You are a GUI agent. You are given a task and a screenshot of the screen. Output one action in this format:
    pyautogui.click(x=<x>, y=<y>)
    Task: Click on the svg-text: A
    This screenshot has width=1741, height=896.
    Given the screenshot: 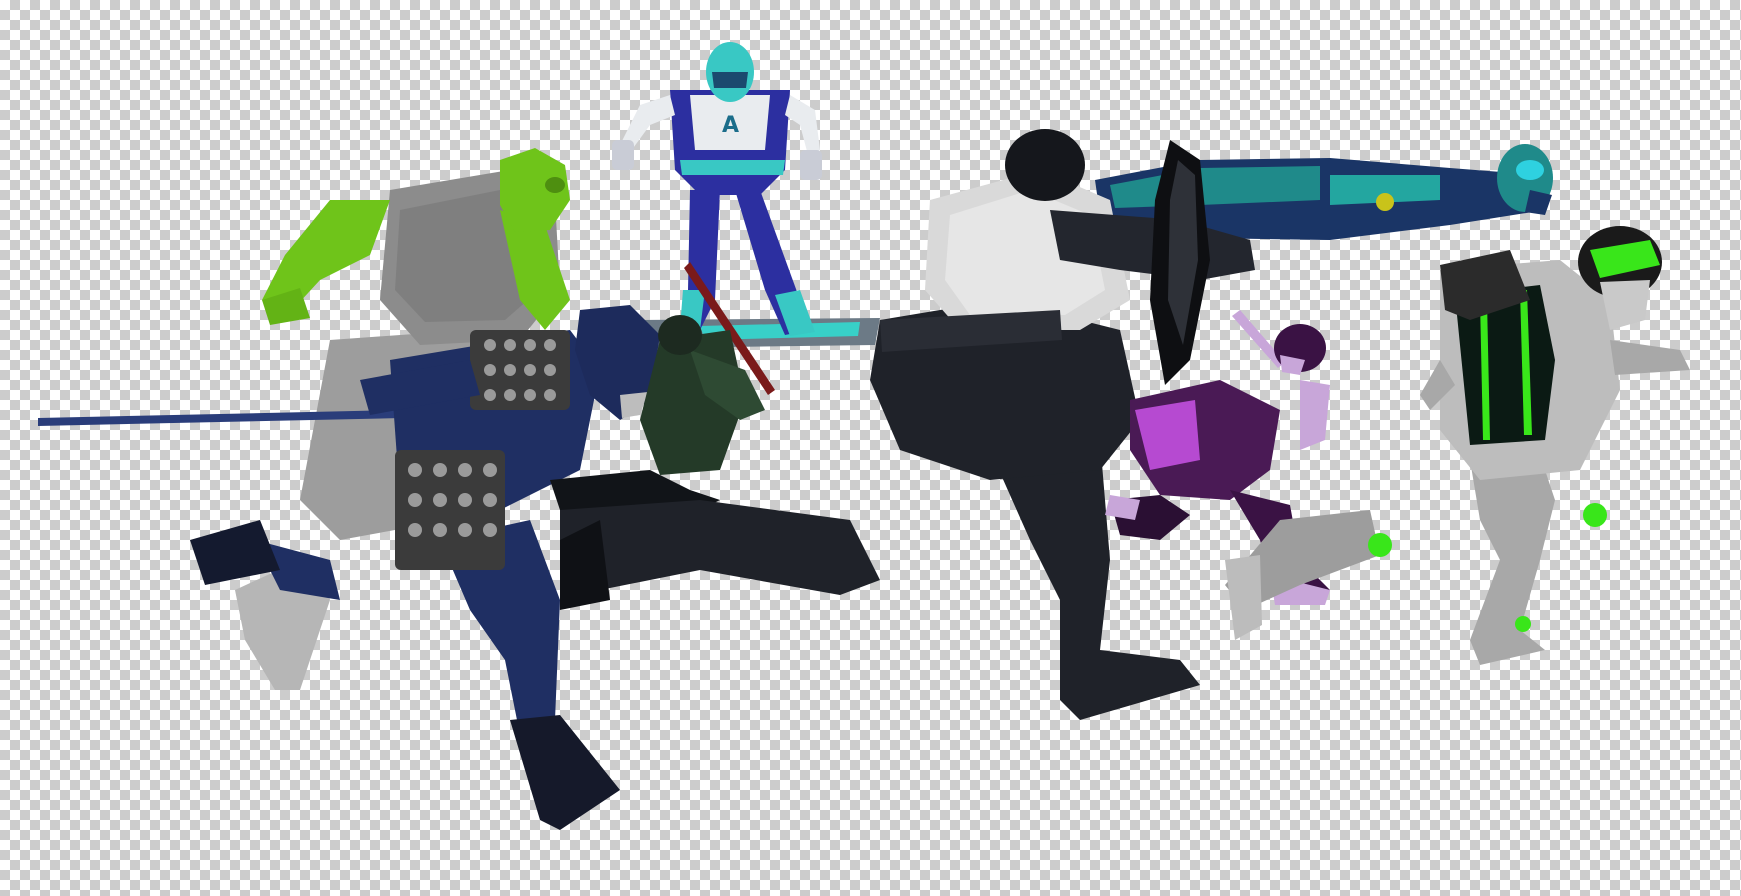 What is the action you would take?
    pyautogui.click(x=730, y=125)
    